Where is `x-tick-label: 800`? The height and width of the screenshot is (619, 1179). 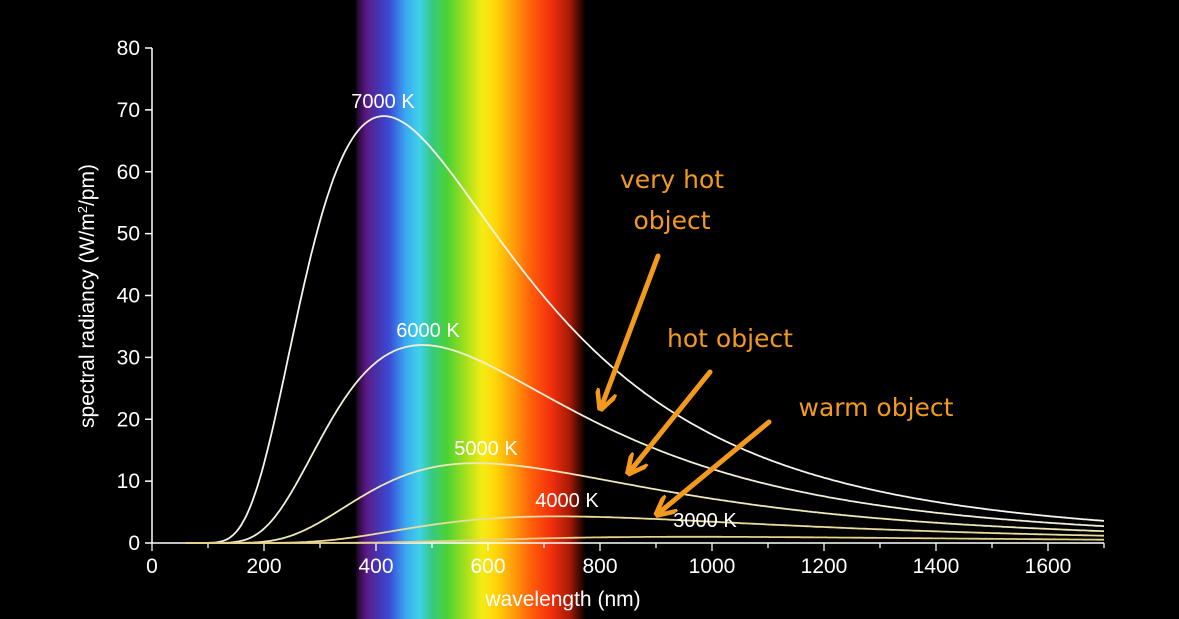 x-tick-label: 800 is located at coordinates (599, 566).